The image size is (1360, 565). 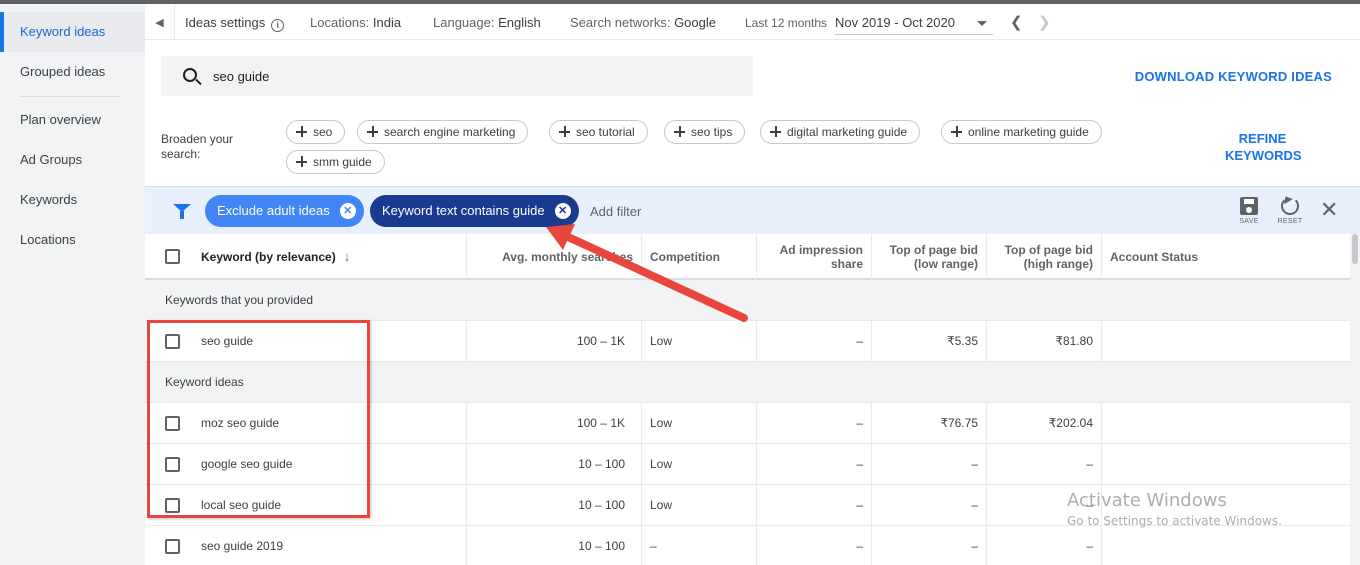 What do you see at coordinates (306, 545) in the screenshot?
I see `cell-keyword: seo guide 2019` at bounding box center [306, 545].